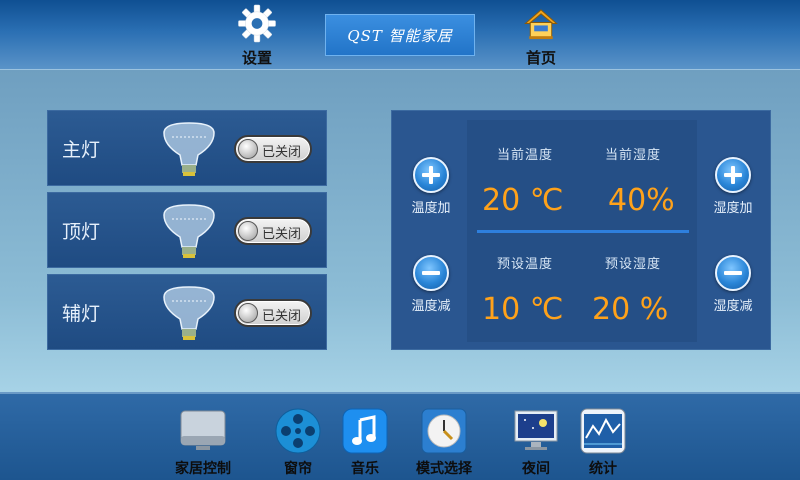 The height and width of the screenshot is (480, 800). I want to click on humidity-down-button: 湿度减, so click(733, 284).